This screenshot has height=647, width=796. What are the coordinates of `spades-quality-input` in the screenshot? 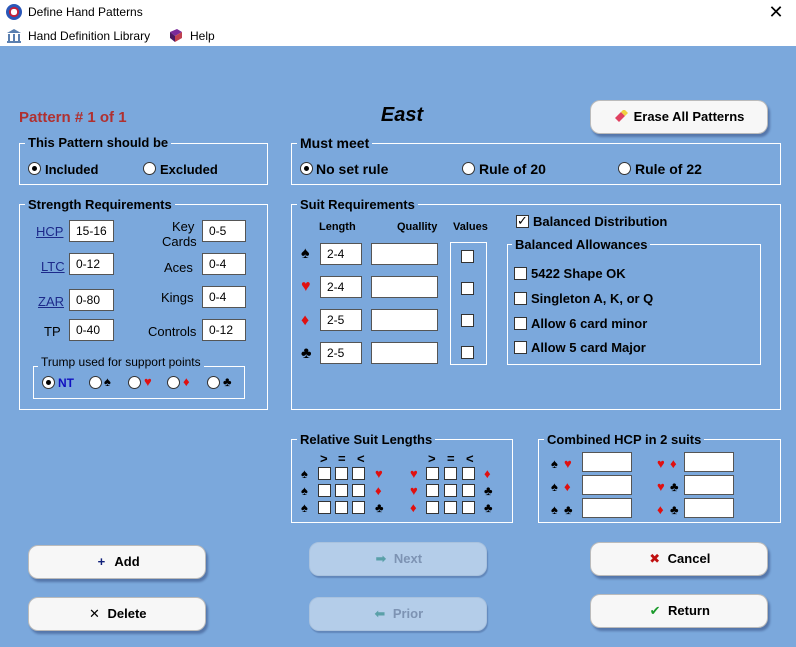 It's located at (404, 254).